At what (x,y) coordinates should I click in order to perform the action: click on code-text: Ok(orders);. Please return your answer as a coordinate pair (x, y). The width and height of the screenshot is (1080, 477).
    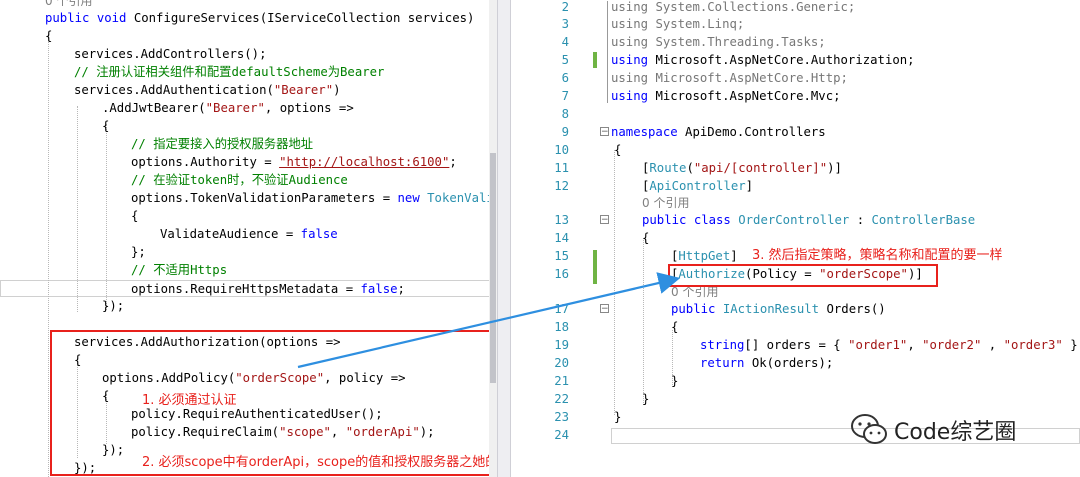
    Looking at the image, I should click on (789, 363).